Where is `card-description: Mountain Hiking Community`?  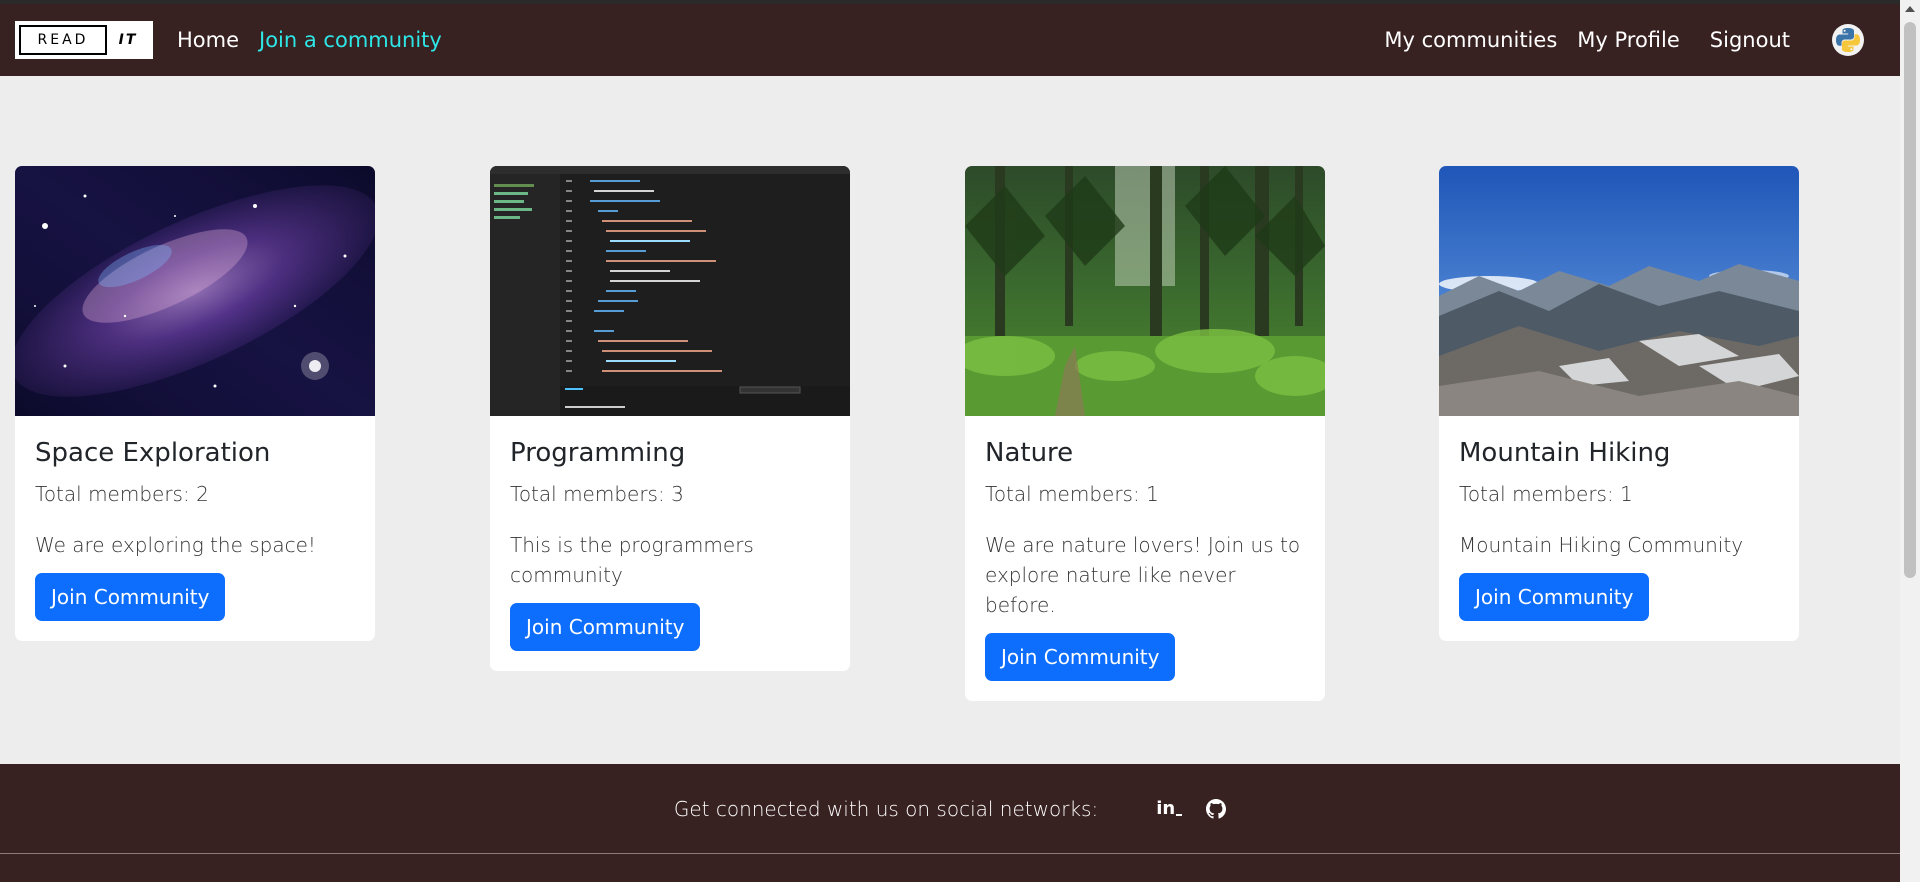
card-description: Mountain Hiking Community is located at coordinates (1601, 545).